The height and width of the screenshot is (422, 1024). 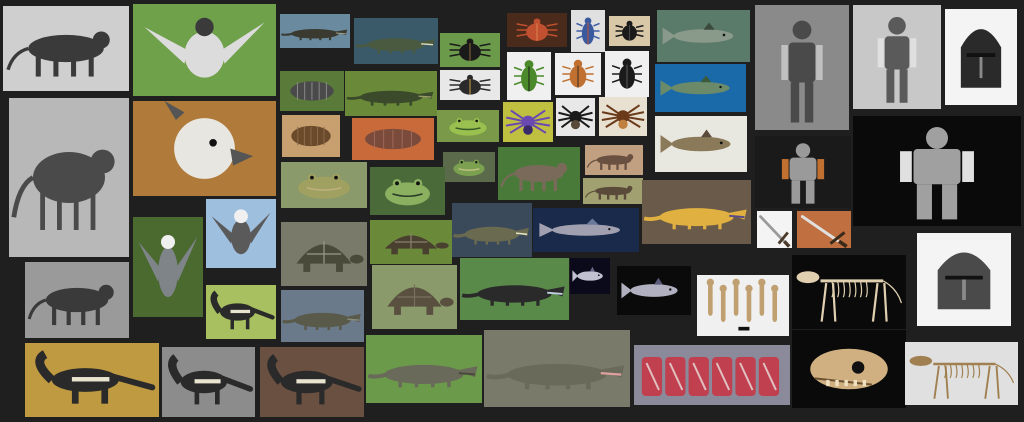 What do you see at coordinates (390, 98) in the screenshot?
I see `crocodile-bank-icon` at bounding box center [390, 98].